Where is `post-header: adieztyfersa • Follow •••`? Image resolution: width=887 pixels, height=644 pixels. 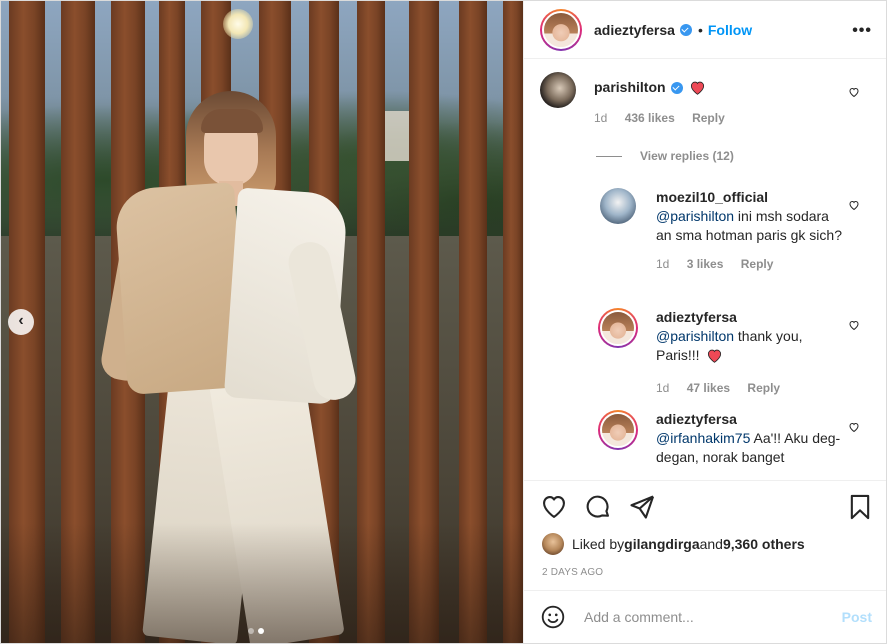 post-header: adieztyfersa • Follow ••• is located at coordinates (705, 30).